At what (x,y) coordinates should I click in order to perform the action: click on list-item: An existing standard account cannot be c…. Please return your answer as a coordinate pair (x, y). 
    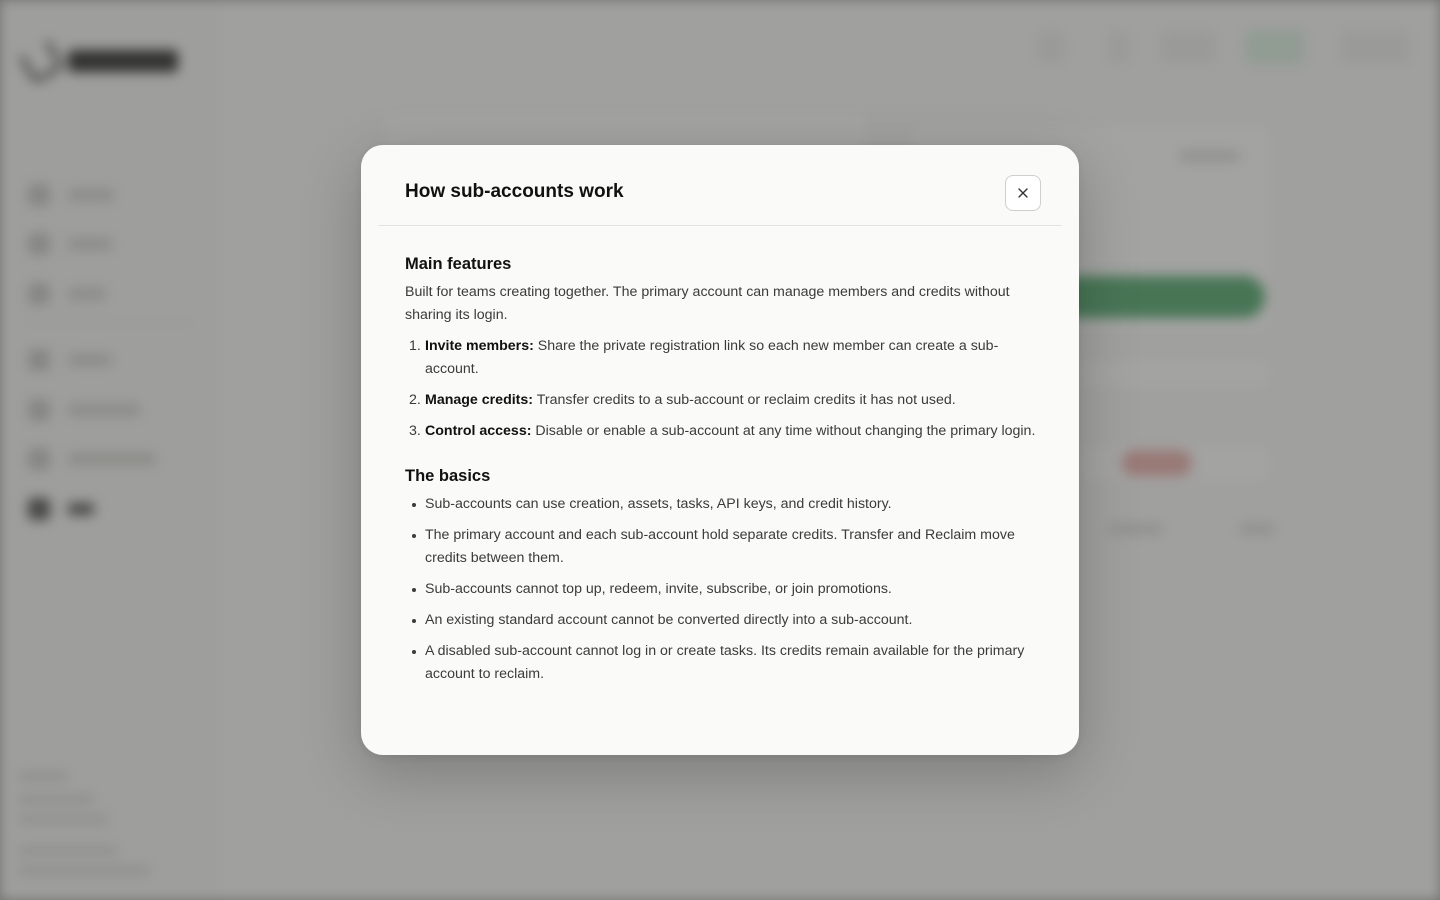
    Looking at the image, I should click on (721, 620).